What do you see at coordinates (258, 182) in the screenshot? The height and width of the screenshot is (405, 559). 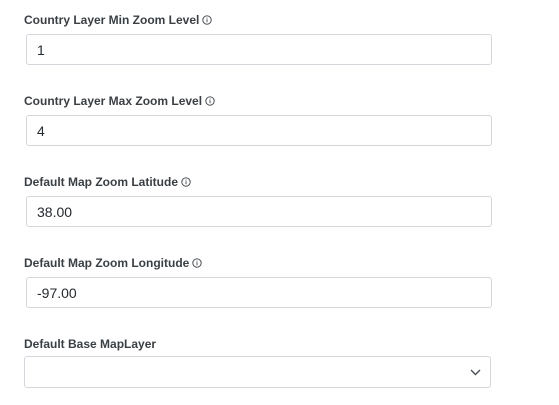 I see `latitude-label-row: Default Map Zoom Latitude` at bounding box center [258, 182].